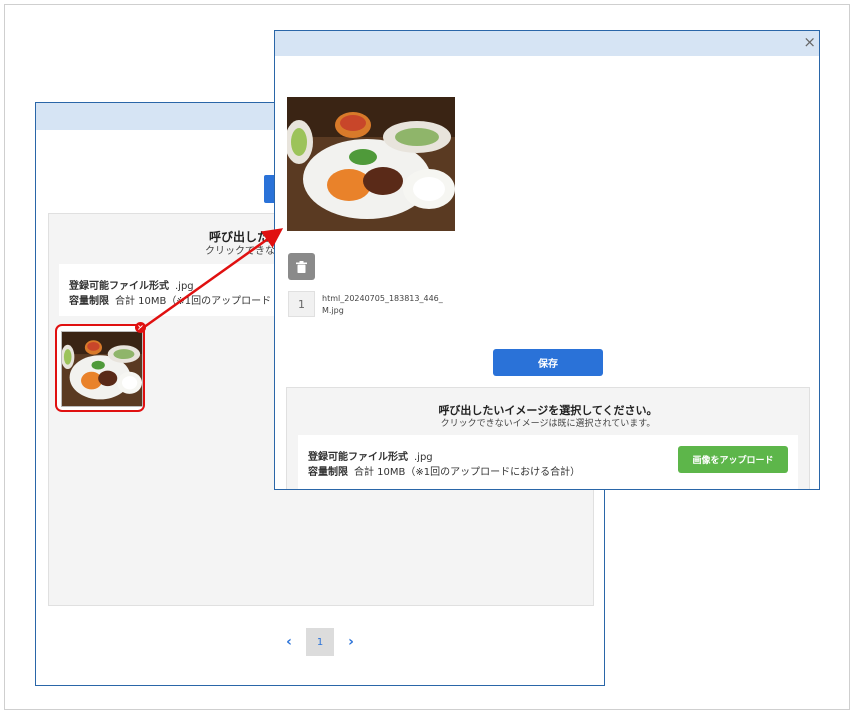  I want to click on pagination: ‹ 1 ›, so click(320, 642).